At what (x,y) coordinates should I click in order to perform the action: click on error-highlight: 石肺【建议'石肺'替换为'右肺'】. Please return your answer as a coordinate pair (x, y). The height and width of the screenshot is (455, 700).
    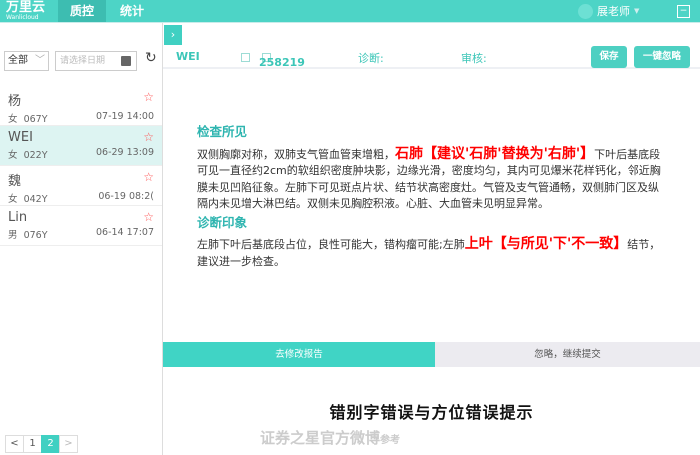
    Looking at the image, I should click on (494, 154).